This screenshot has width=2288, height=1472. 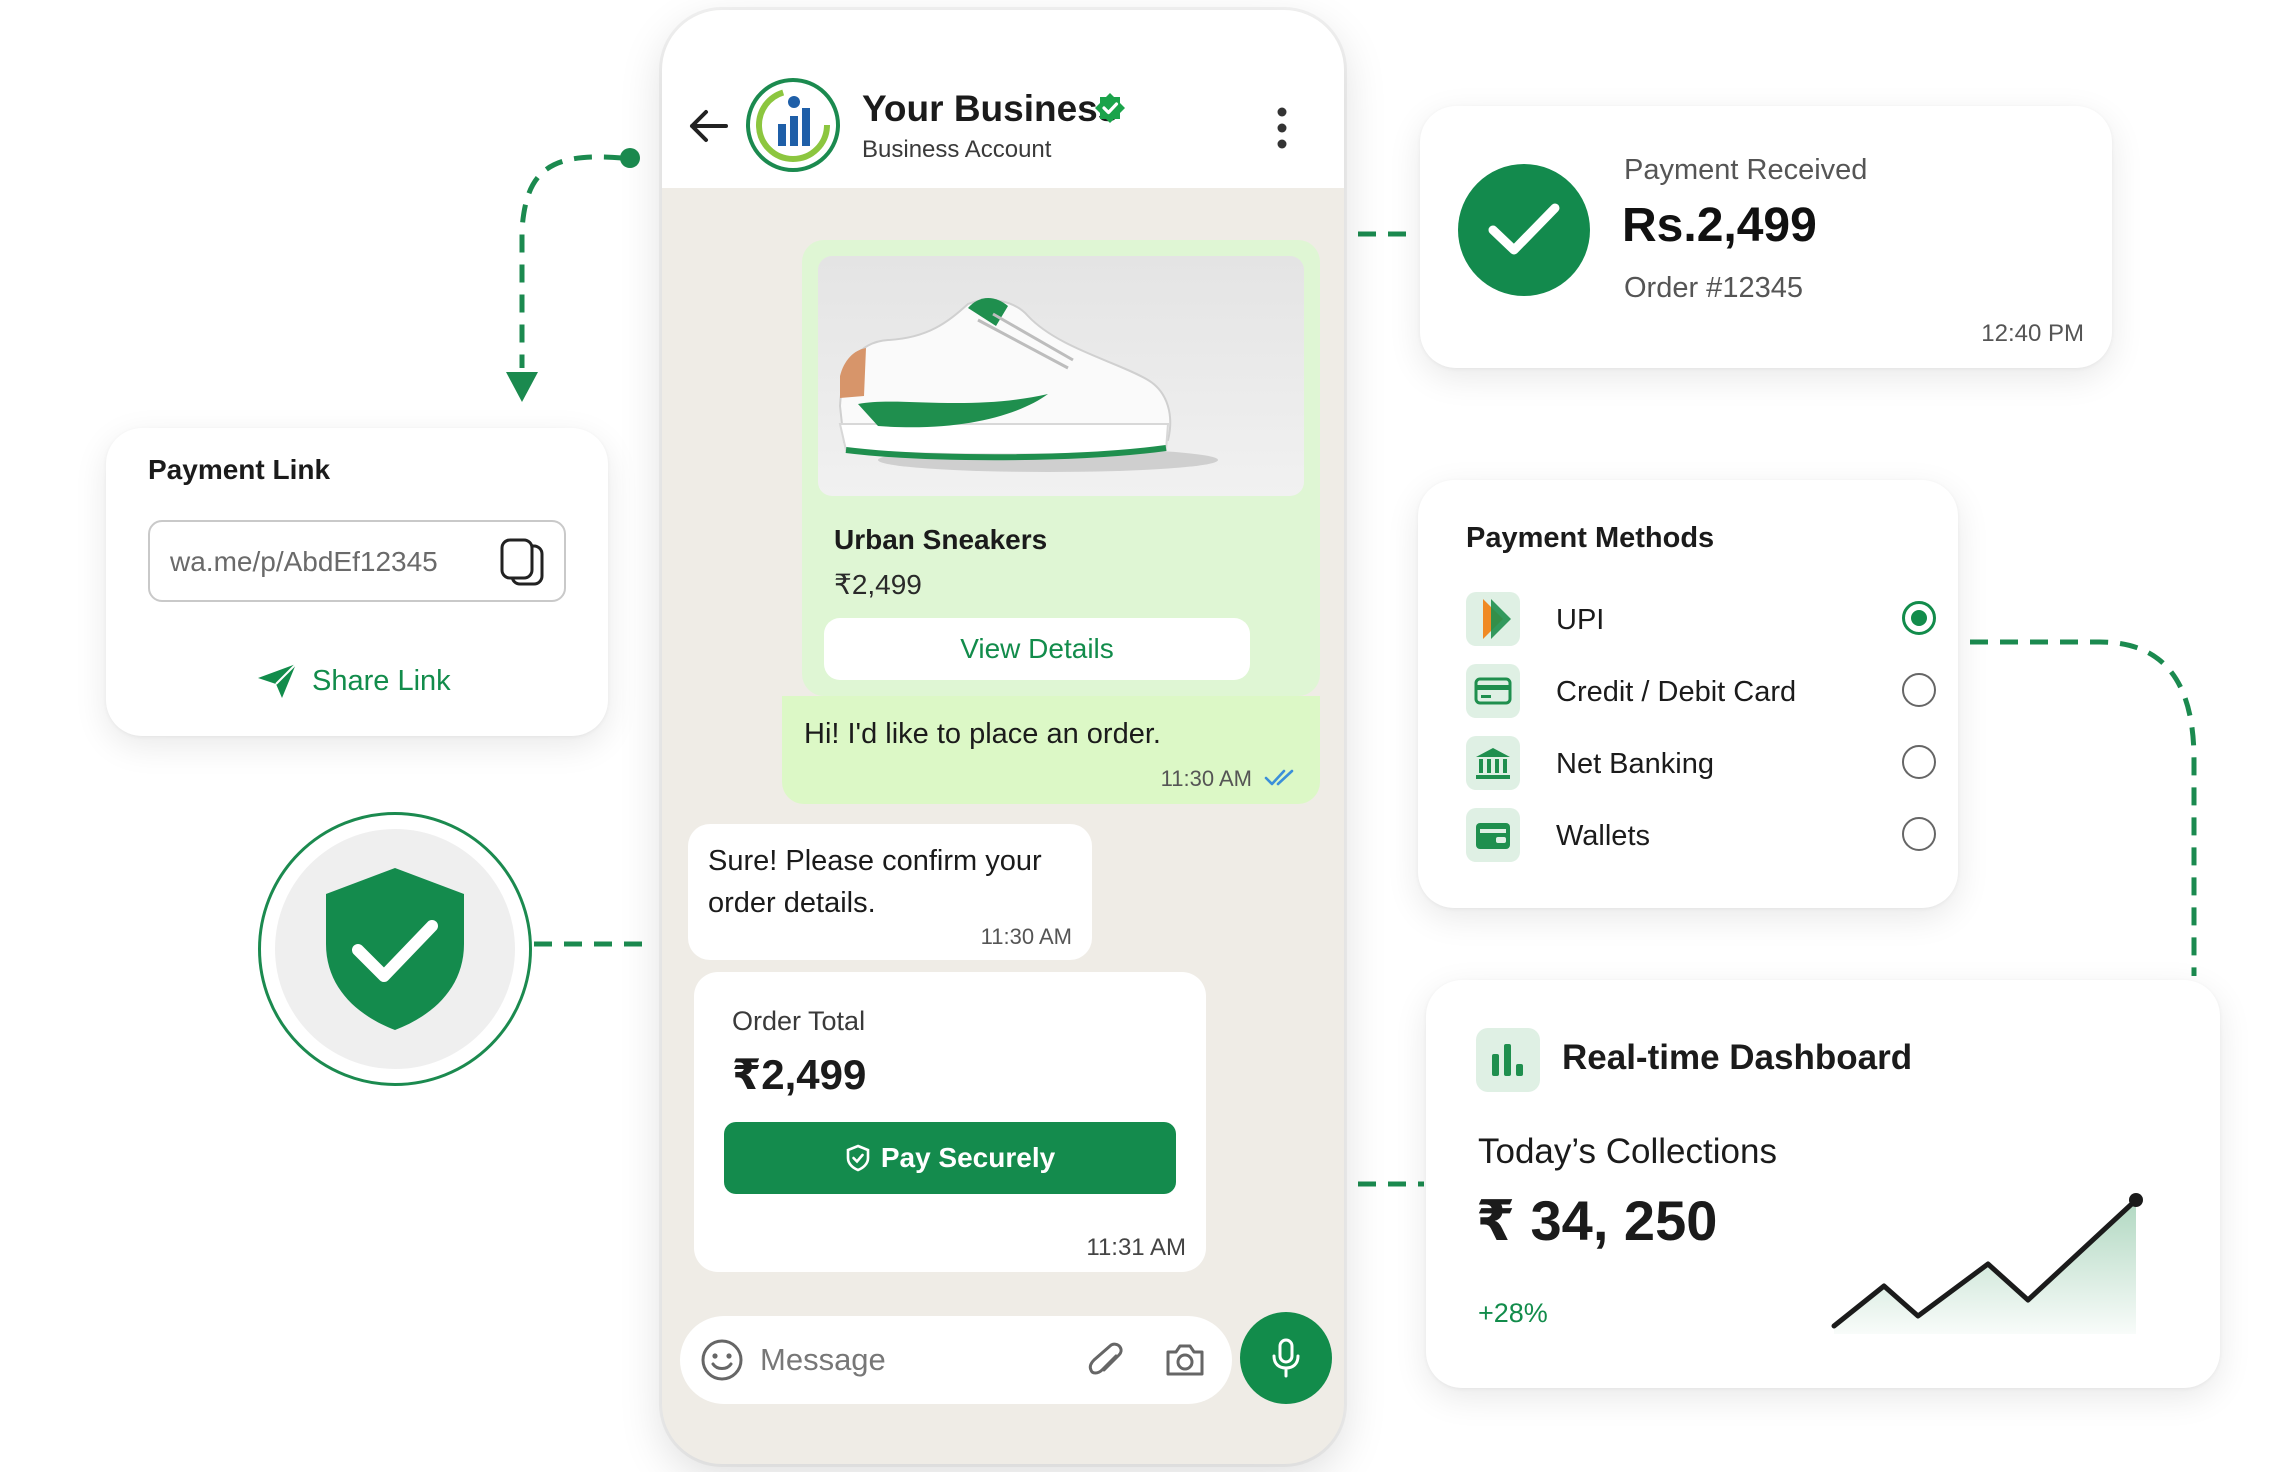 What do you see at coordinates (1513, 1313) in the screenshot?
I see `growth-percent: +28%` at bounding box center [1513, 1313].